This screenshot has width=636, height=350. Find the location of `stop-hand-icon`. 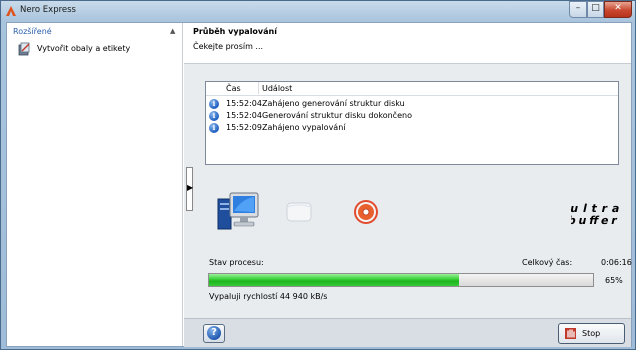

stop-hand-icon is located at coordinates (570, 333).